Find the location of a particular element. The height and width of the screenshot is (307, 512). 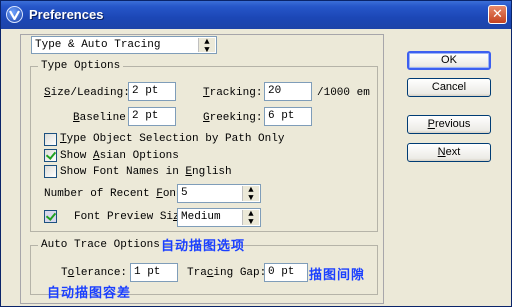

window-title: Preferences is located at coordinates (66, 14).